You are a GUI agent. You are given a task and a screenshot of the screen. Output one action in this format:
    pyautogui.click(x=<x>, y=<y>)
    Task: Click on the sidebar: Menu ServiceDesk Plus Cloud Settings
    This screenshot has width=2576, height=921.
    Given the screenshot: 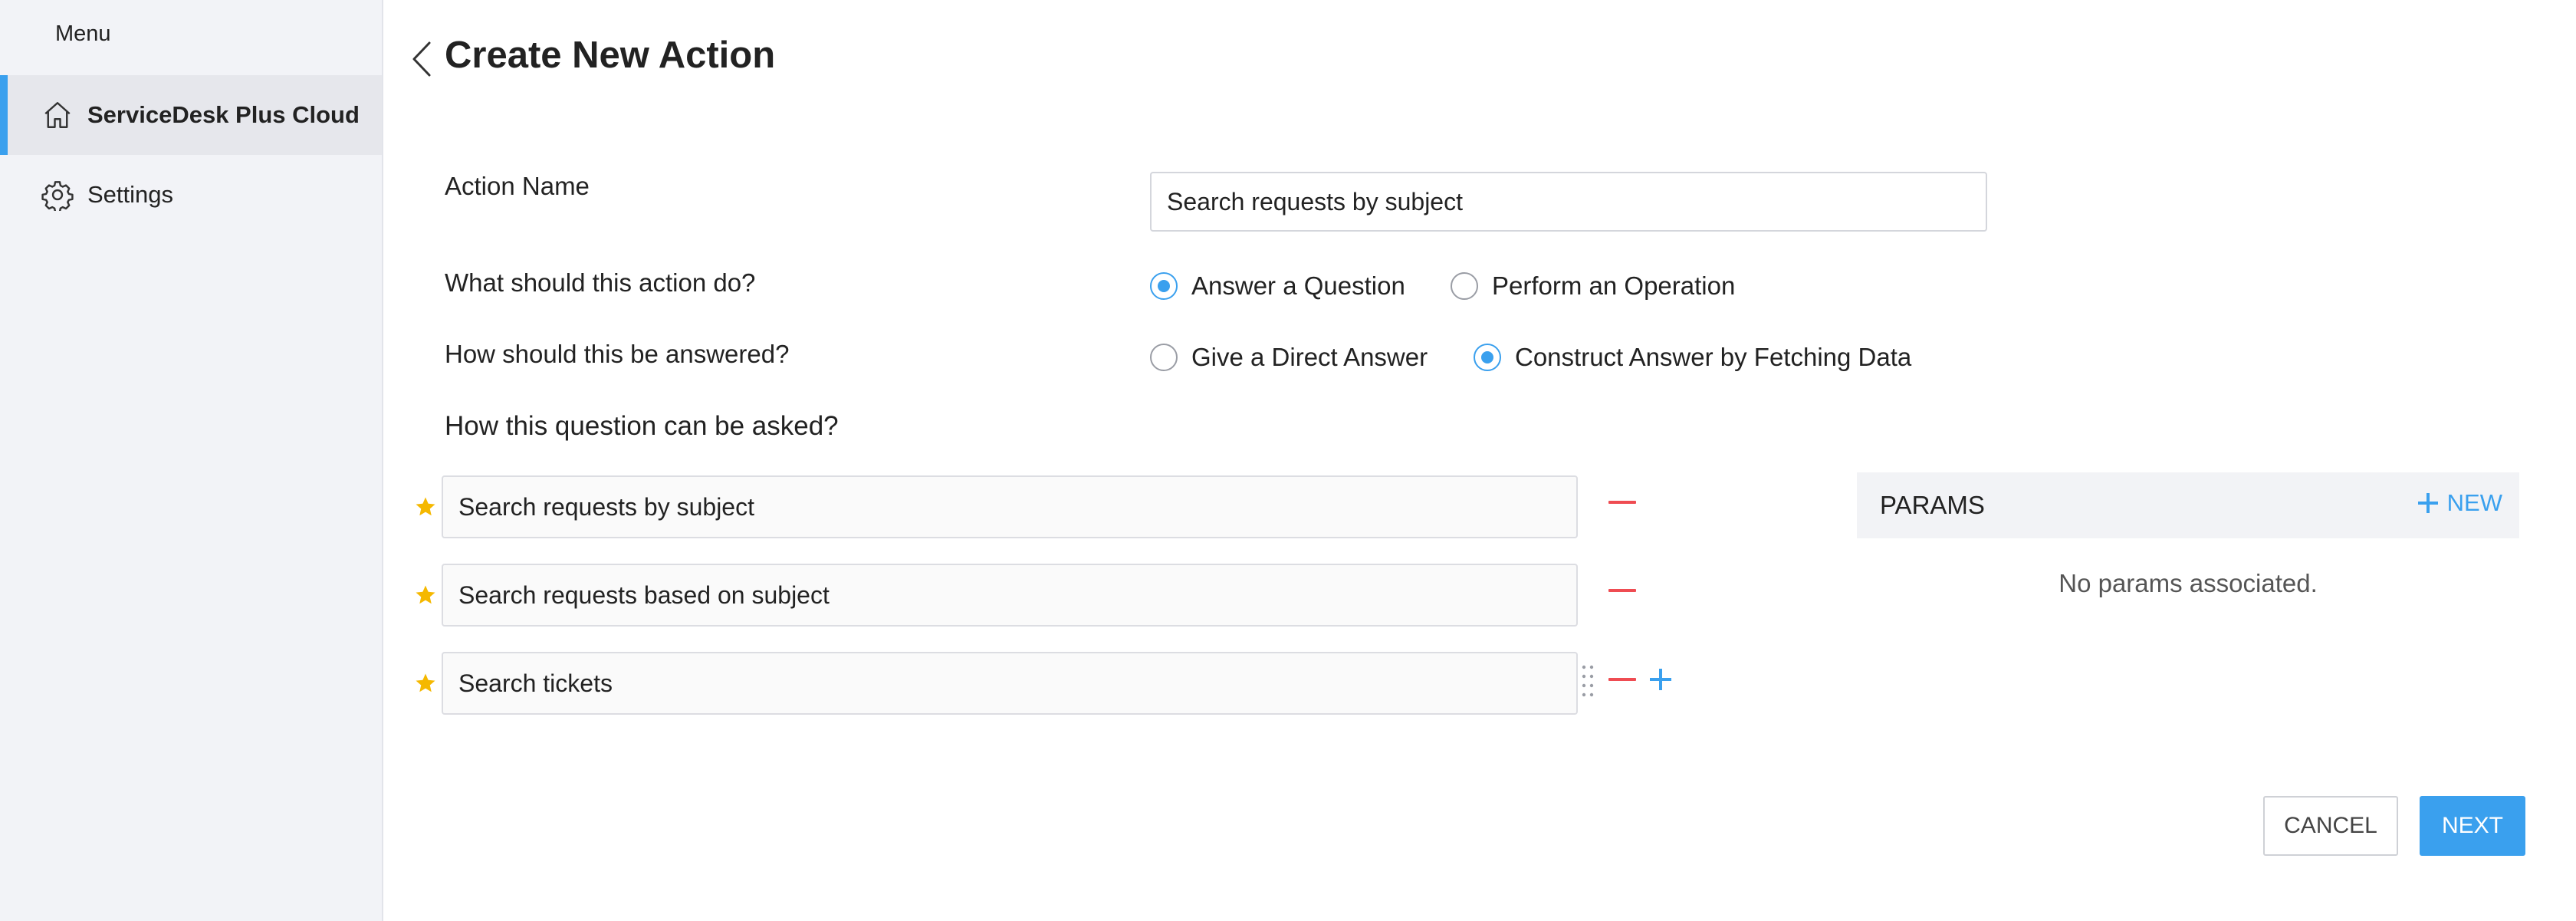 What is the action you would take?
    pyautogui.click(x=192, y=460)
    